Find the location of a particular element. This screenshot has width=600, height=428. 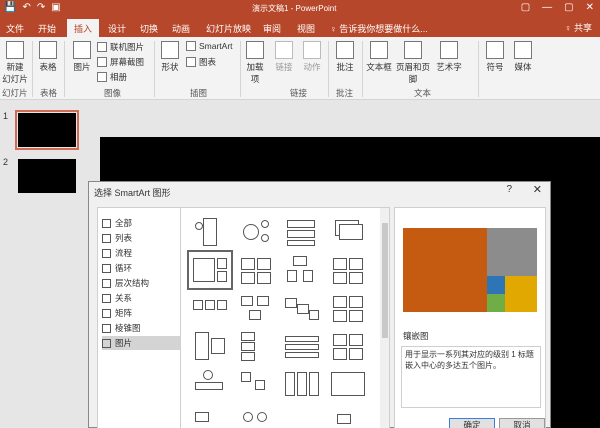

tab-file: 文件 is located at coordinates (15, 28).